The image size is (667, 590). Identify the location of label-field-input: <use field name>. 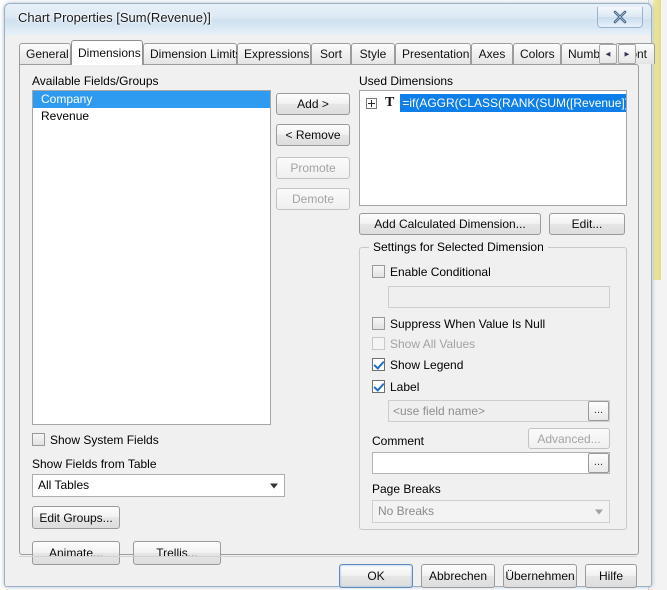
(499, 411).